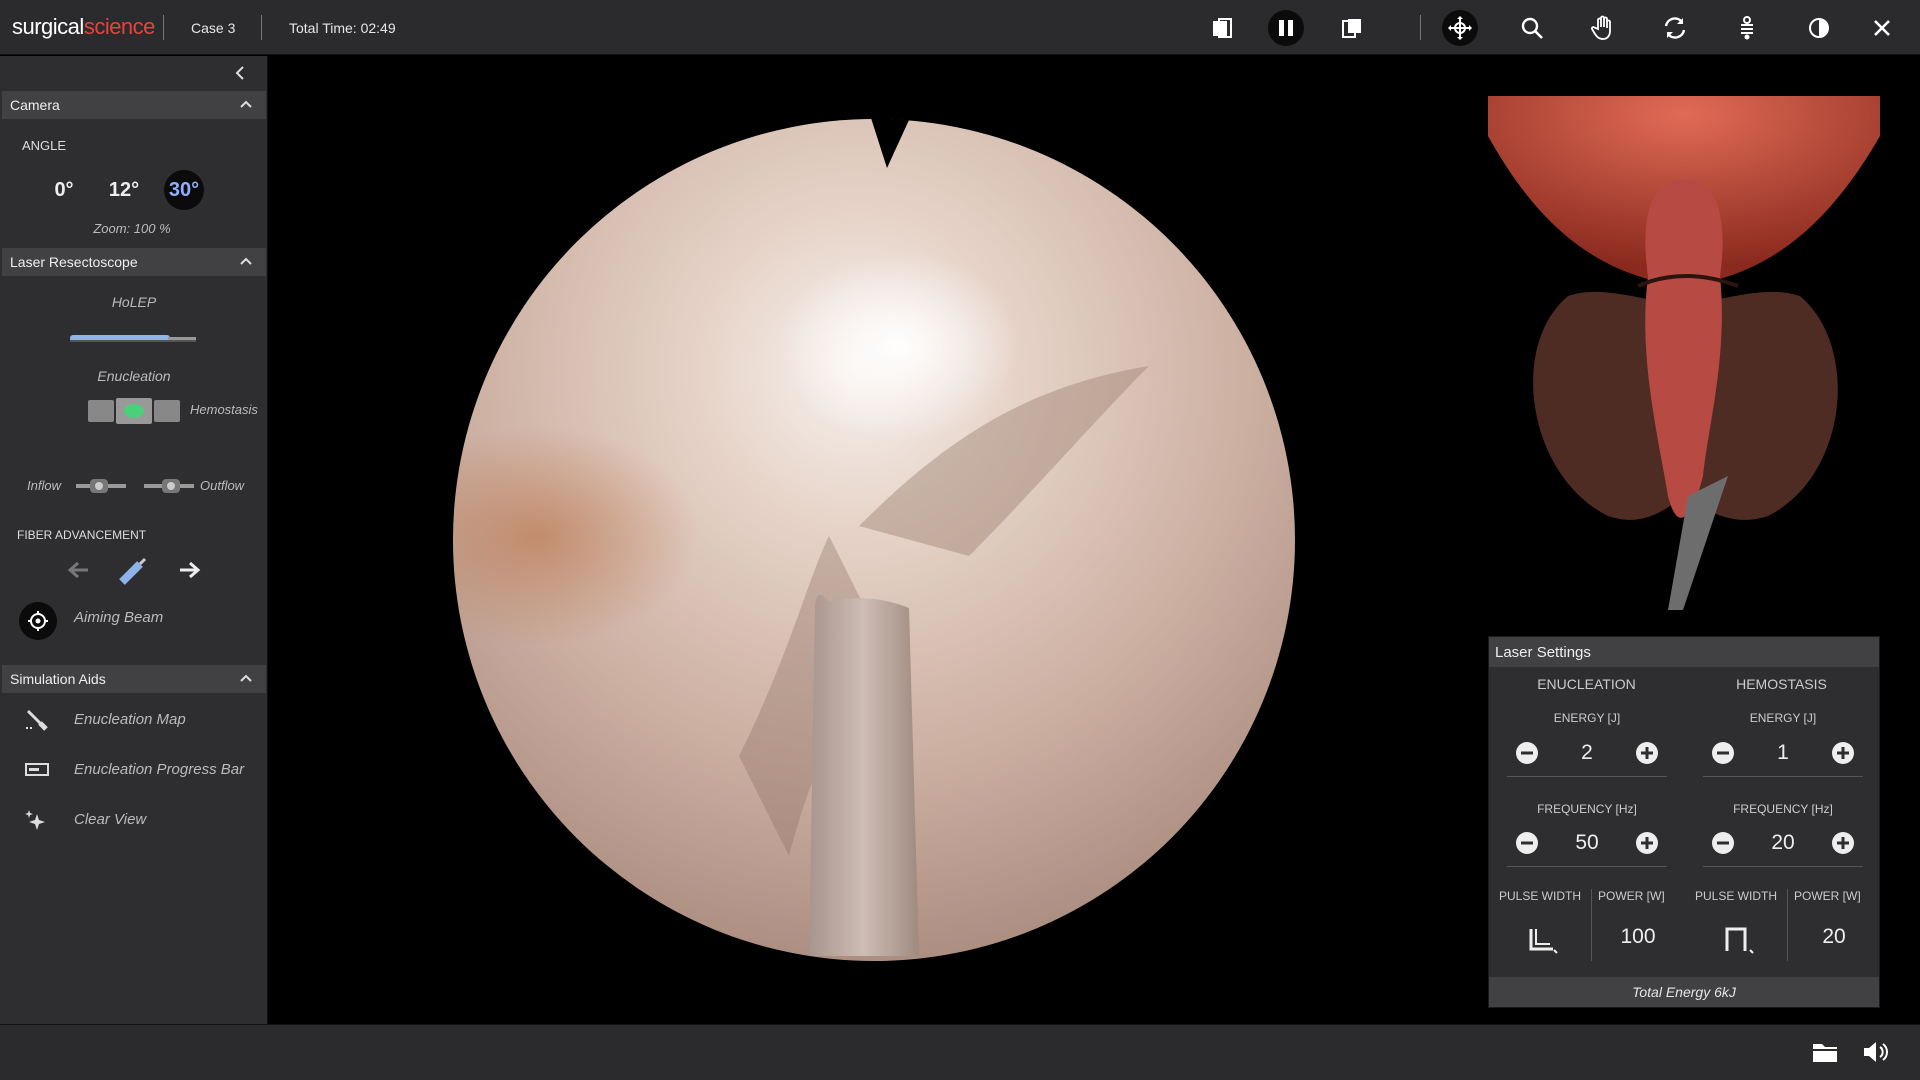 The image size is (1920, 1080). I want to click on tab-hemostasis: HEMOSTASIS, so click(1781, 683).